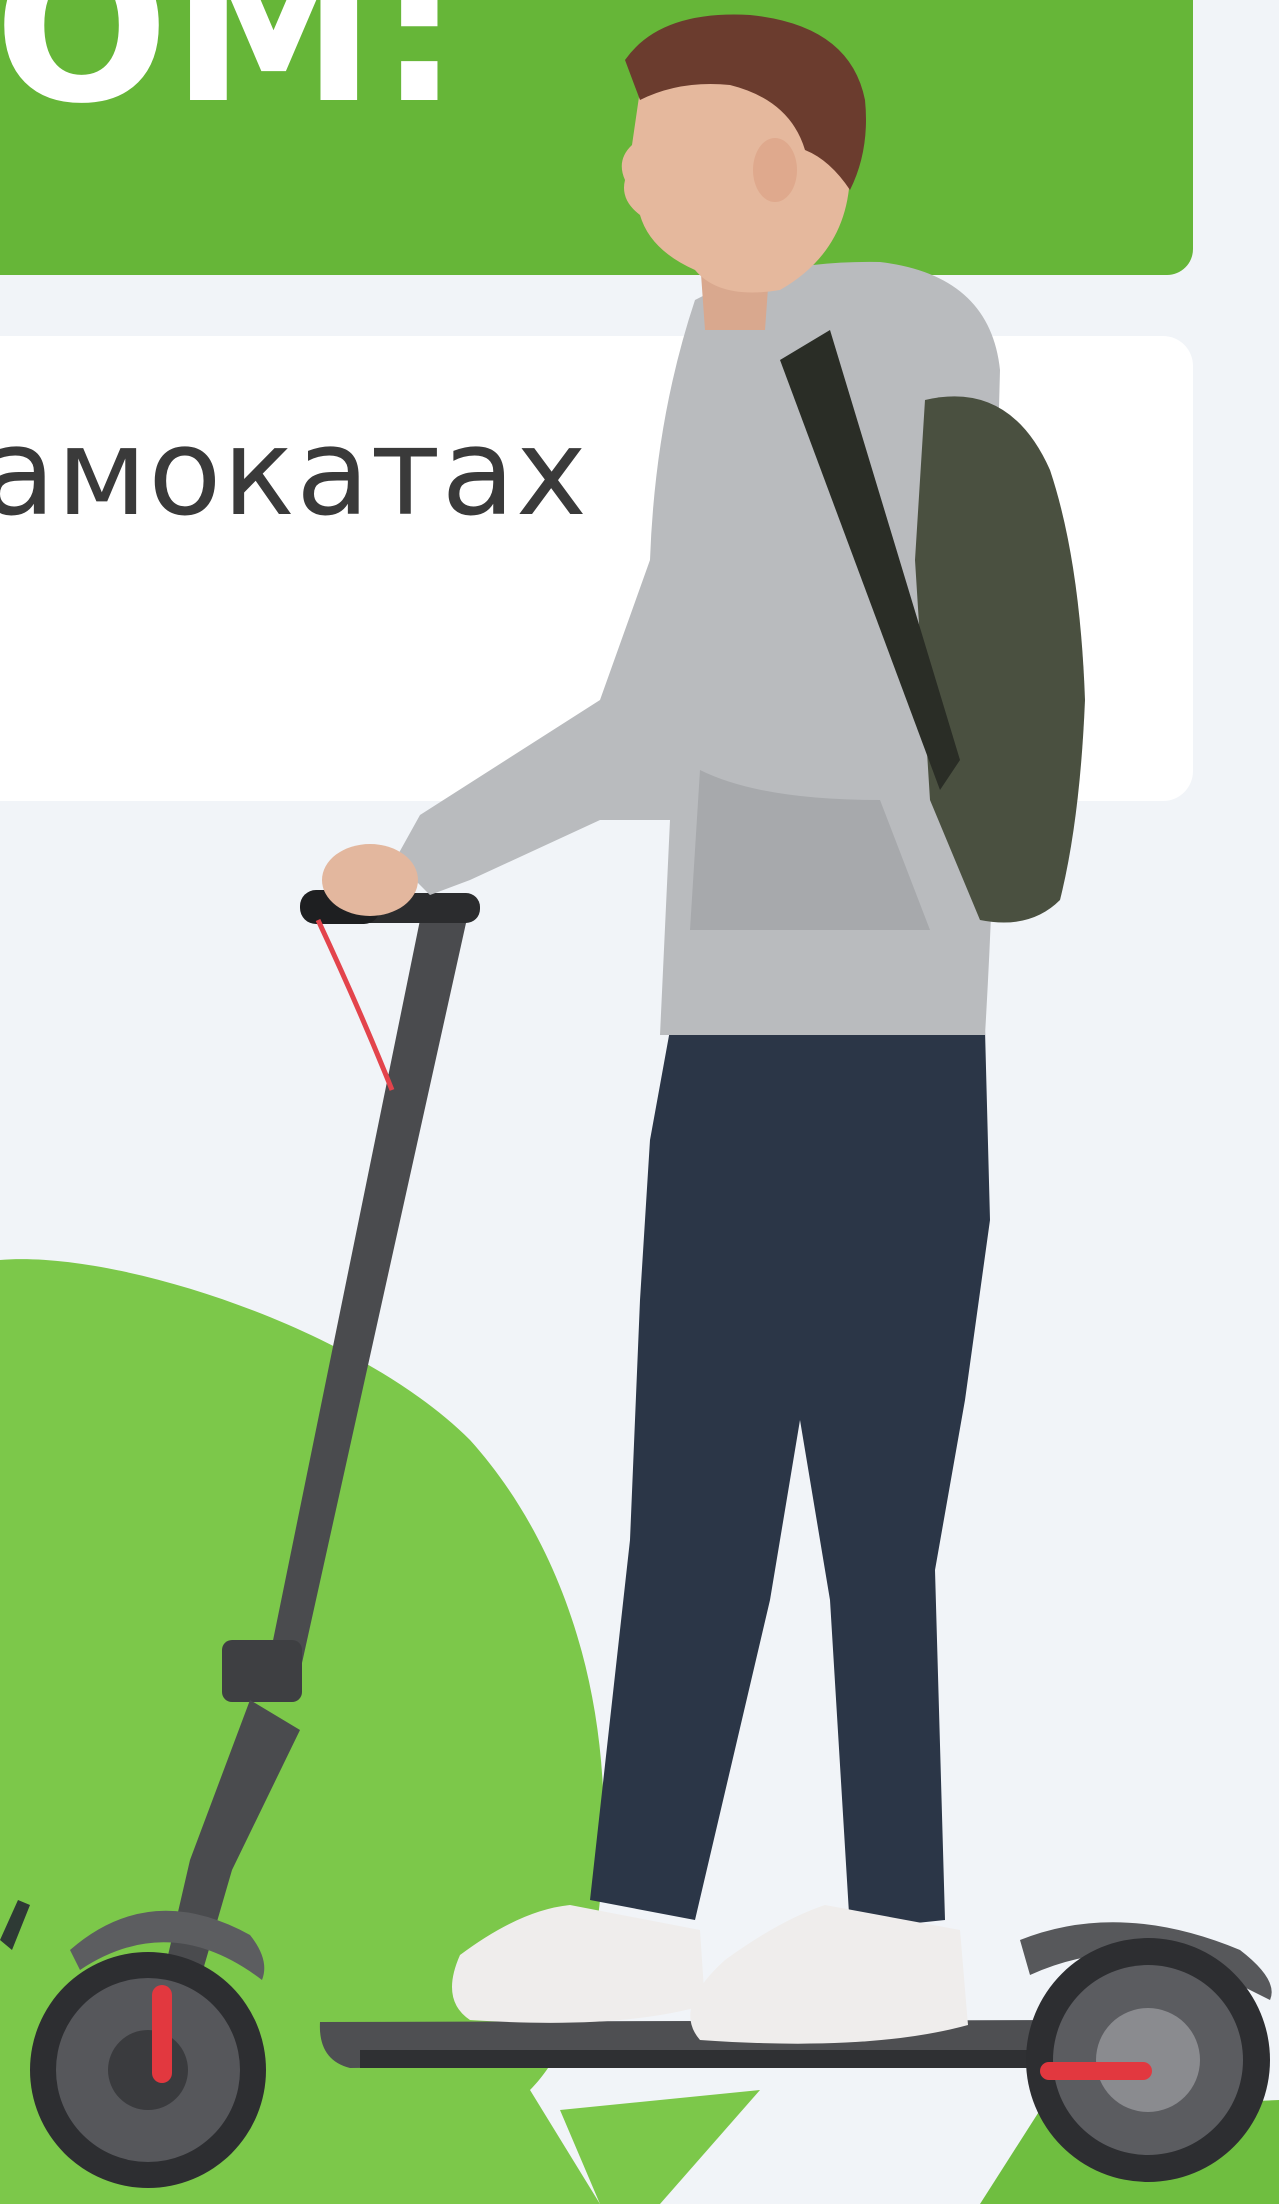  Describe the element at coordinates (1096, 2071) in the screenshot. I see `rear-red-reflector` at that location.